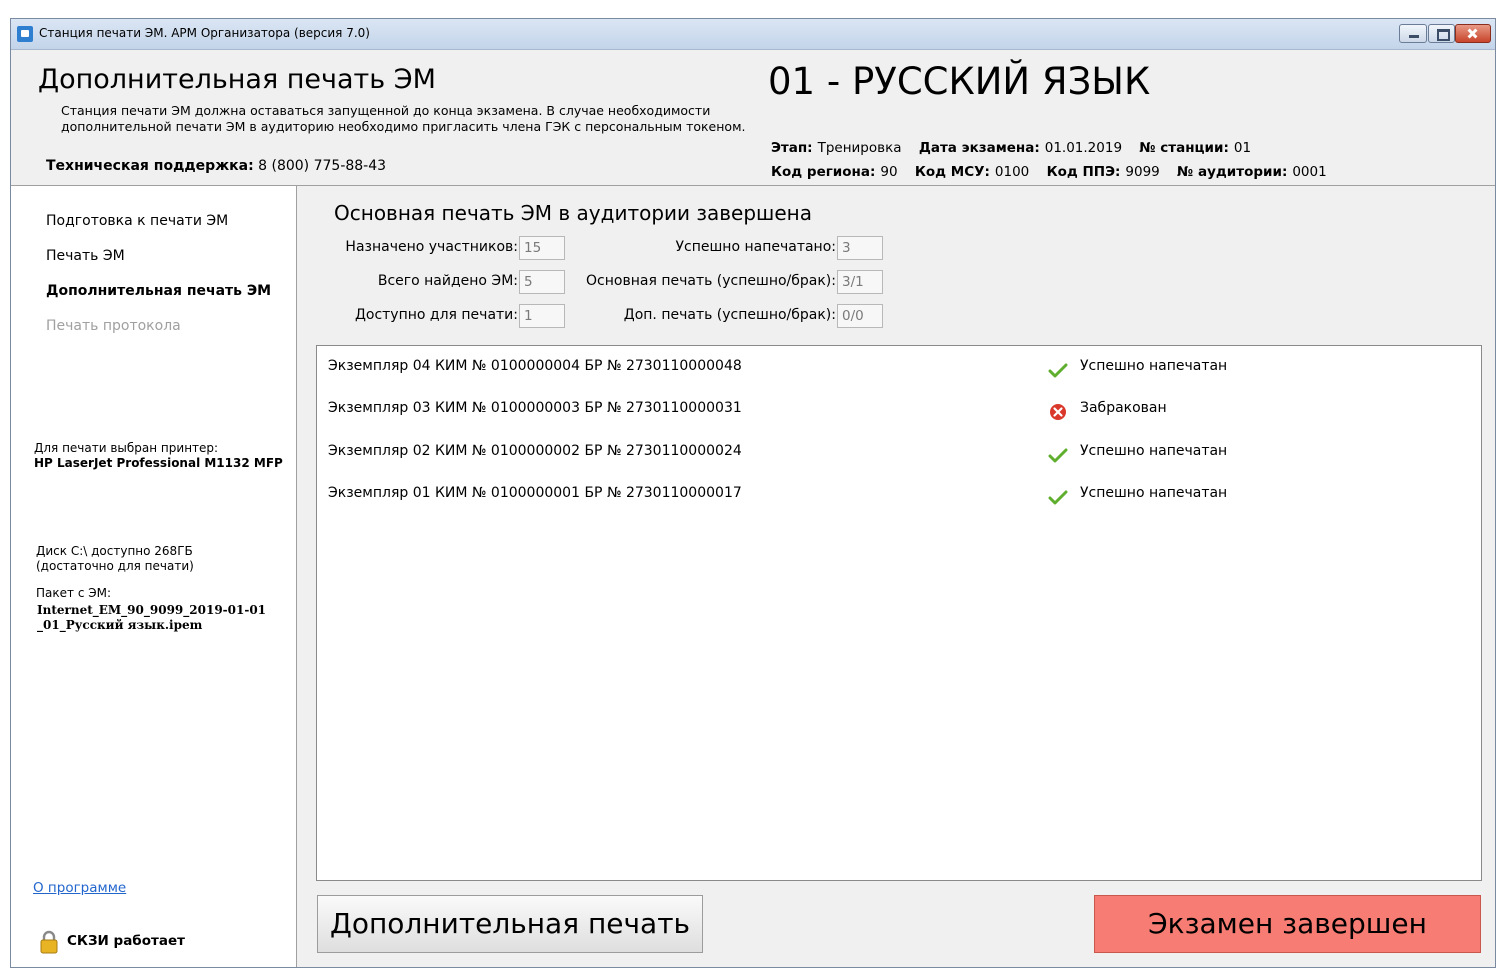 Image resolution: width=1496 pixels, height=968 pixels. Describe the element at coordinates (573, 213) in the screenshot. I see `section-title: Основная печать ЭМ в аудитории завершена` at that location.